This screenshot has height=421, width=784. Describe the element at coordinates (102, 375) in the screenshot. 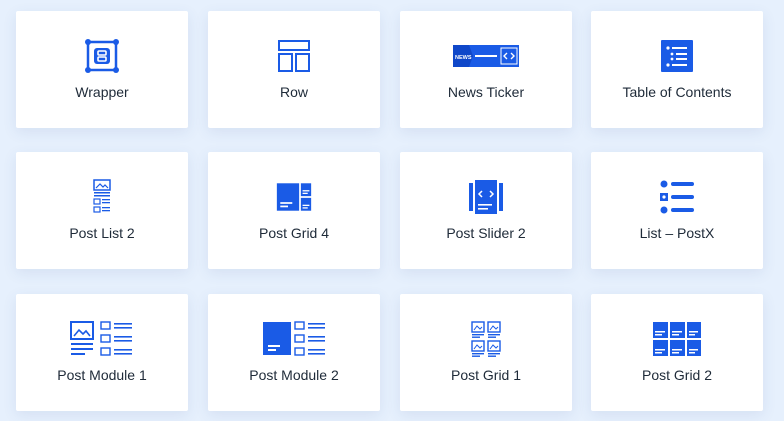

I see `block-label: Post Module 1` at that location.